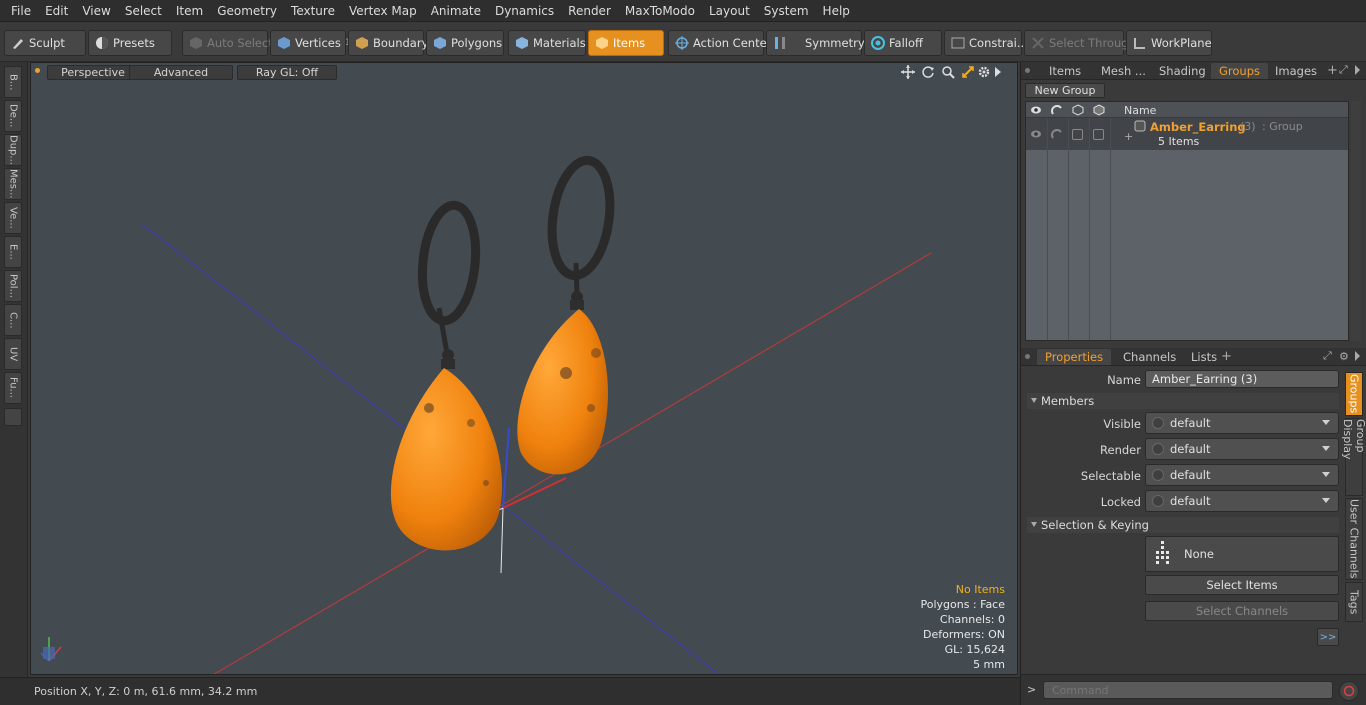  Describe the element at coordinates (903, 43) in the screenshot. I see `falloff-button: Falloff` at that location.